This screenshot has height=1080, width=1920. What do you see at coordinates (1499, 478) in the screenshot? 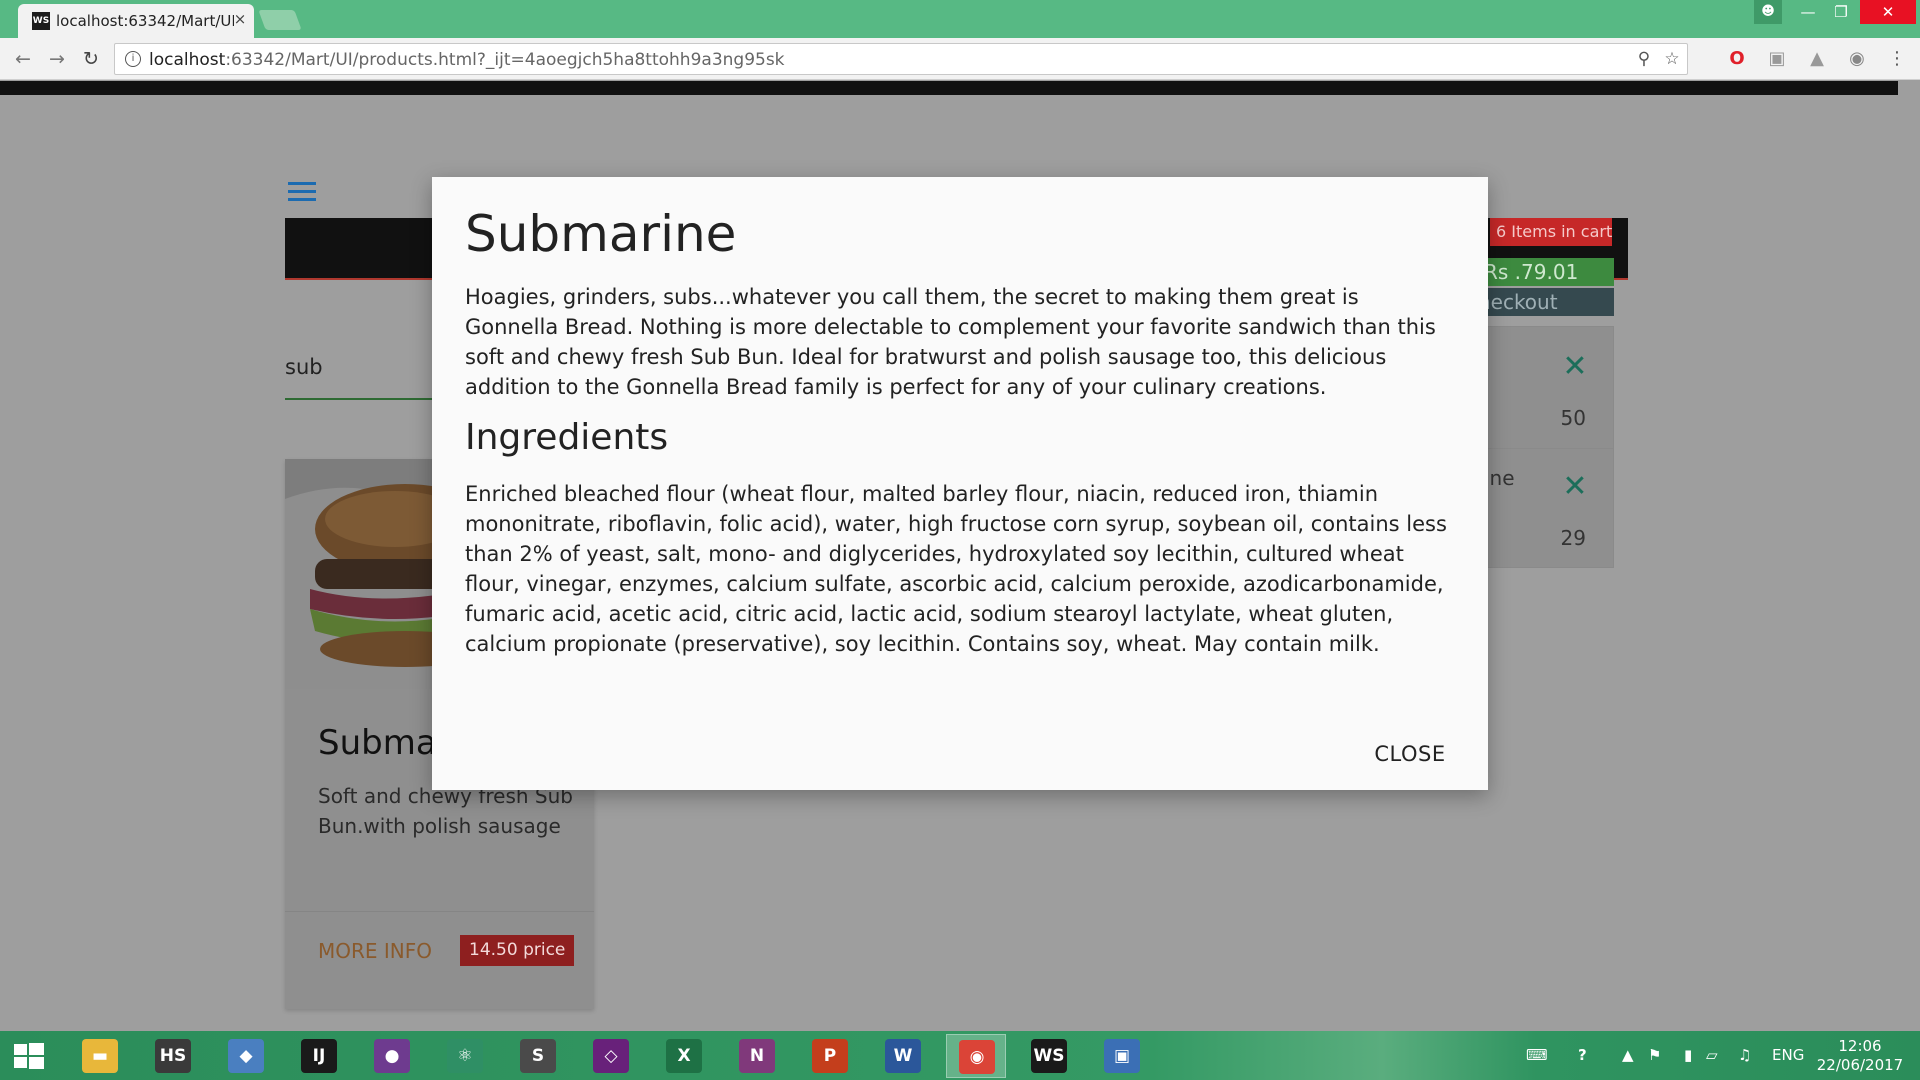
I see `cart-item-name: ine` at bounding box center [1499, 478].